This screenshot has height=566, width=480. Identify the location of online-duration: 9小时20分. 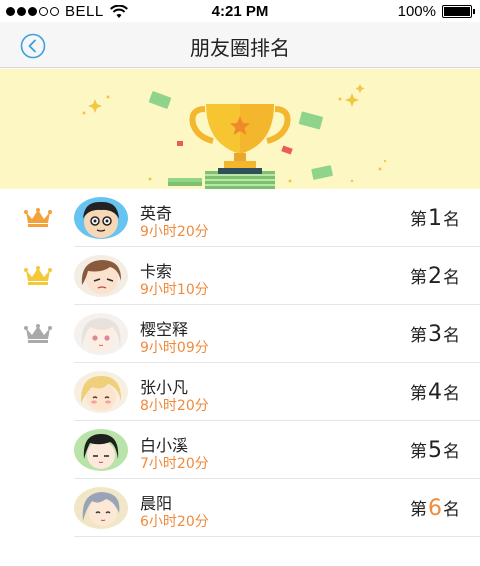
(174, 232).